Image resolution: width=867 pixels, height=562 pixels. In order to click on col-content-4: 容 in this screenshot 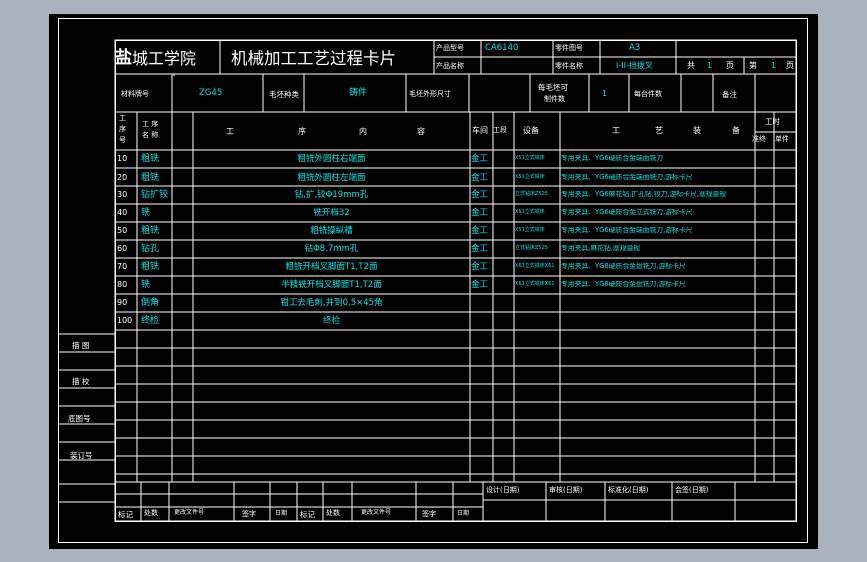, I will do `click(421, 131)`.